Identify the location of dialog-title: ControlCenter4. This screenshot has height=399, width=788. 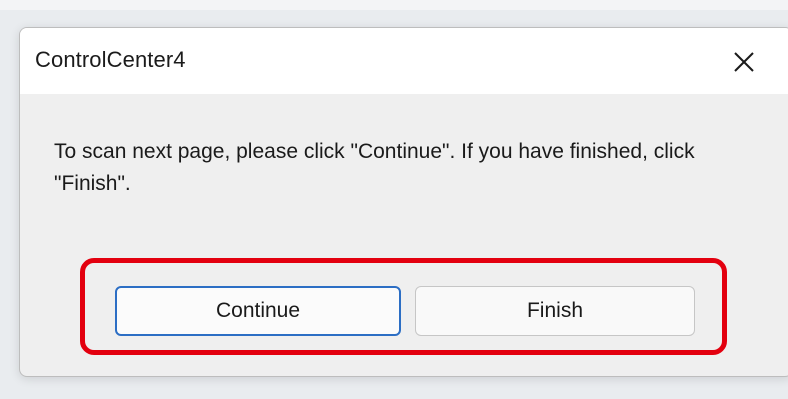
(110, 59).